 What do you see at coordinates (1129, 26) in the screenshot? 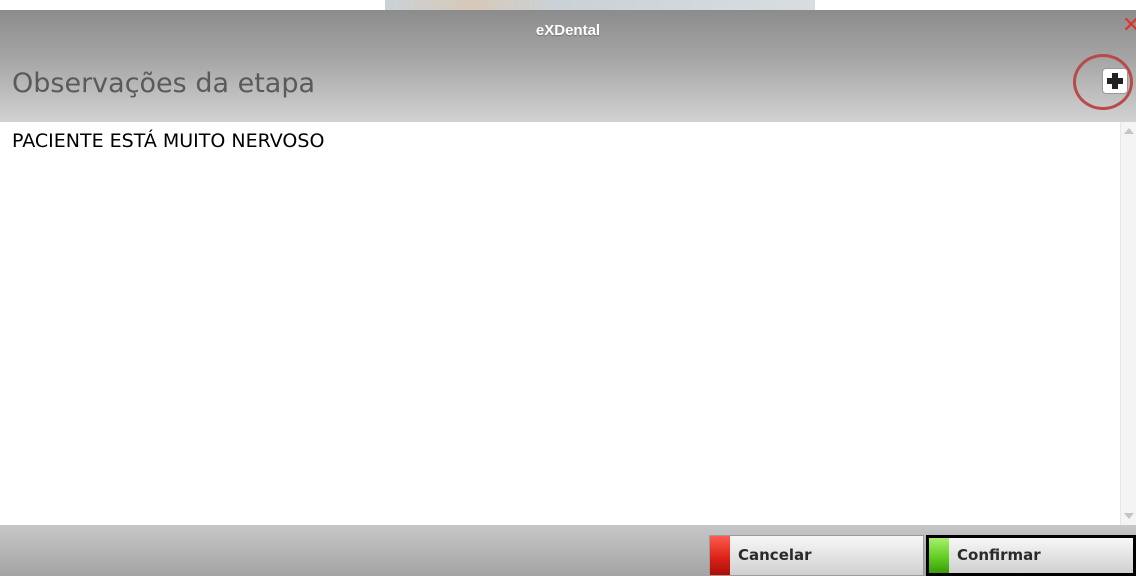
I see `close-icon: ✕` at bounding box center [1129, 26].